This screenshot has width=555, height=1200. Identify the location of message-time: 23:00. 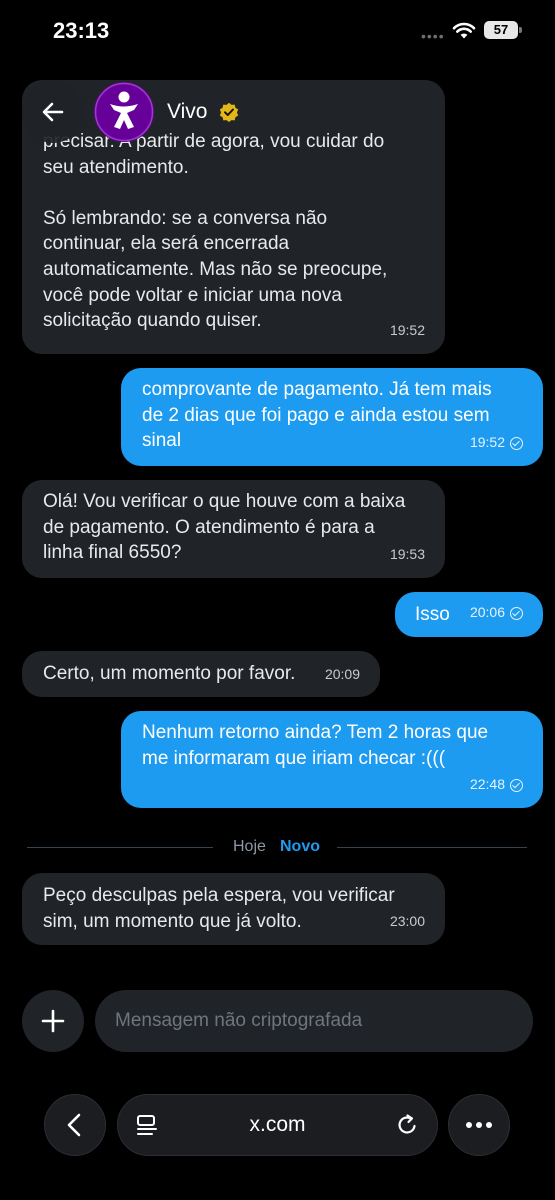
(407, 921).